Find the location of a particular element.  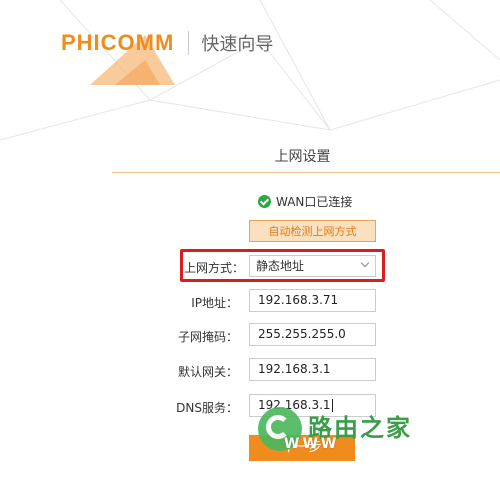

check-circle-icon is located at coordinates (264, 201).